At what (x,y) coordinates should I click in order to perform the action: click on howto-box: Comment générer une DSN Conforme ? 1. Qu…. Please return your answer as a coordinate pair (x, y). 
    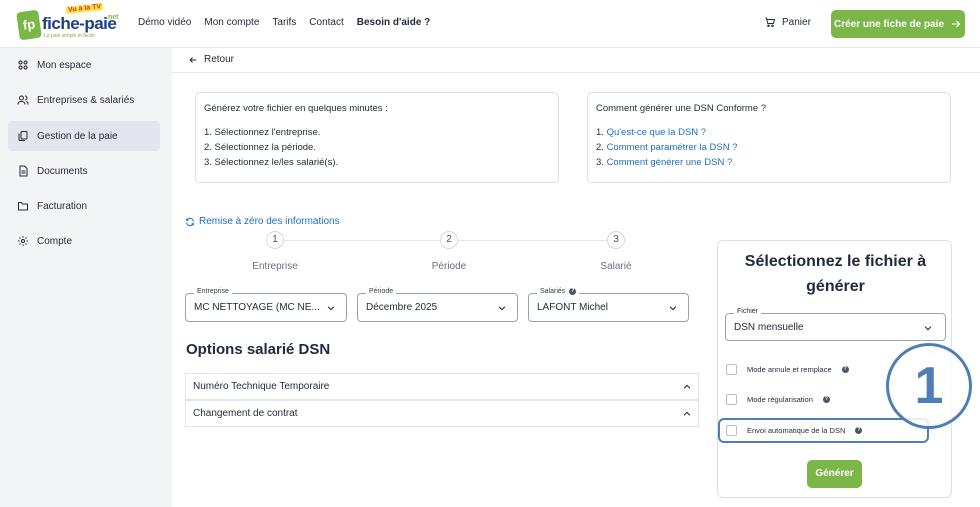
    Looking at the image, I should click on (769, 137).